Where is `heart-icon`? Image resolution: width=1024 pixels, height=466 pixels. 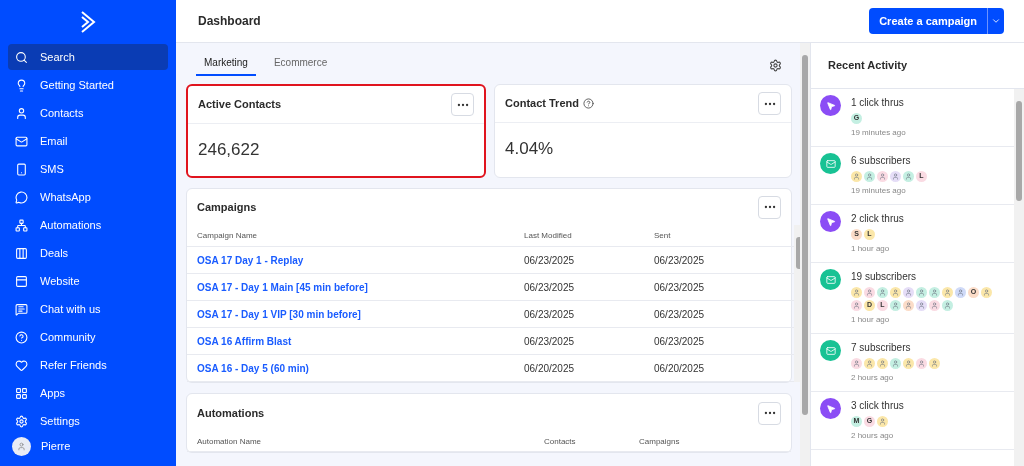 heart-icon is located at coordinates (21, 365).